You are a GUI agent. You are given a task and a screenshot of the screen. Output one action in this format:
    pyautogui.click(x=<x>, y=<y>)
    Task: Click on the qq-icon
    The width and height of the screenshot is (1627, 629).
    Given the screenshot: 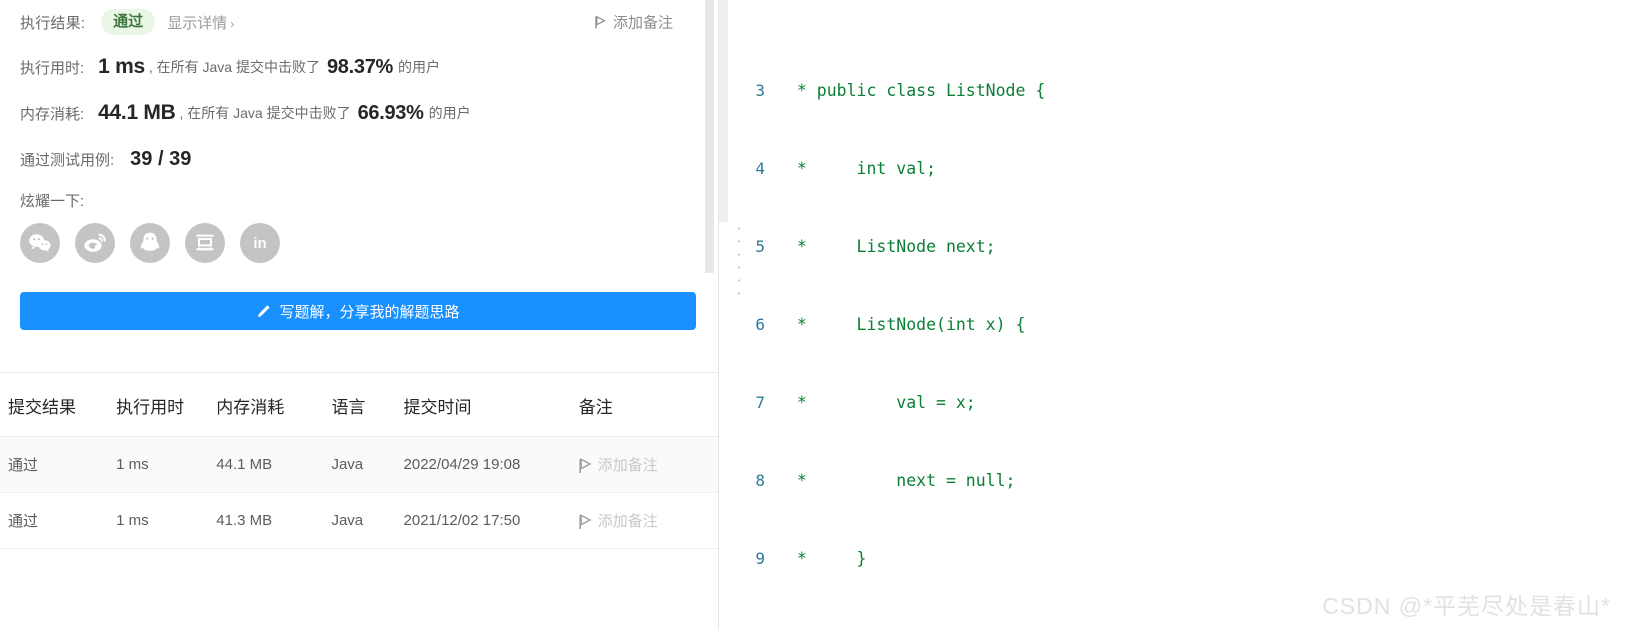 What is the action you would take?
    pyautogui.click(x=150, y=243)
    